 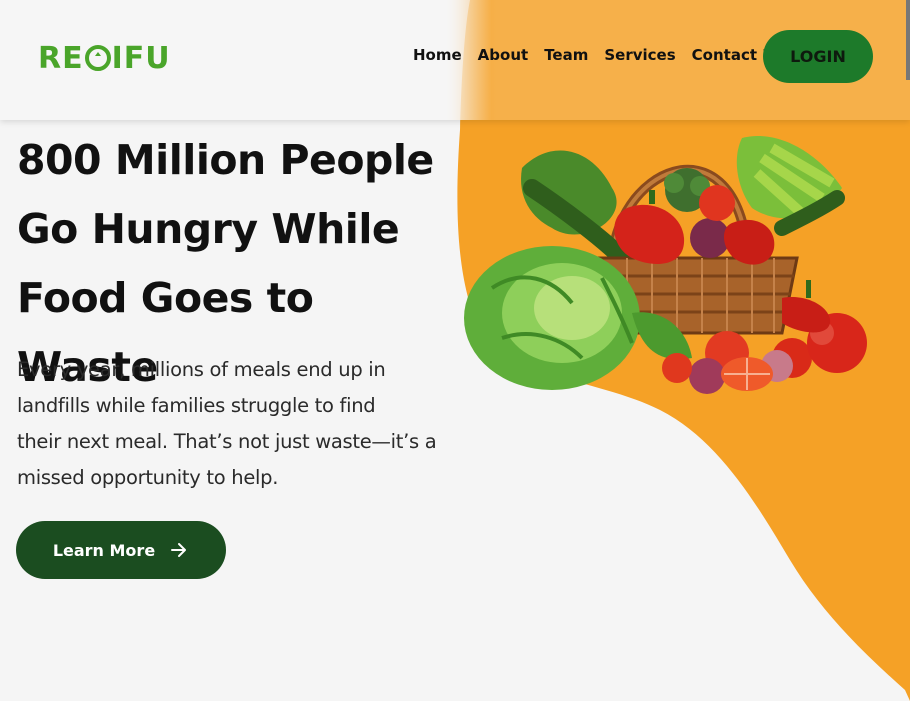 What do you see at coordinates (818, 56) in the screenshot?
I see `login-button: LOGIN` at bounding box center [818, 56].